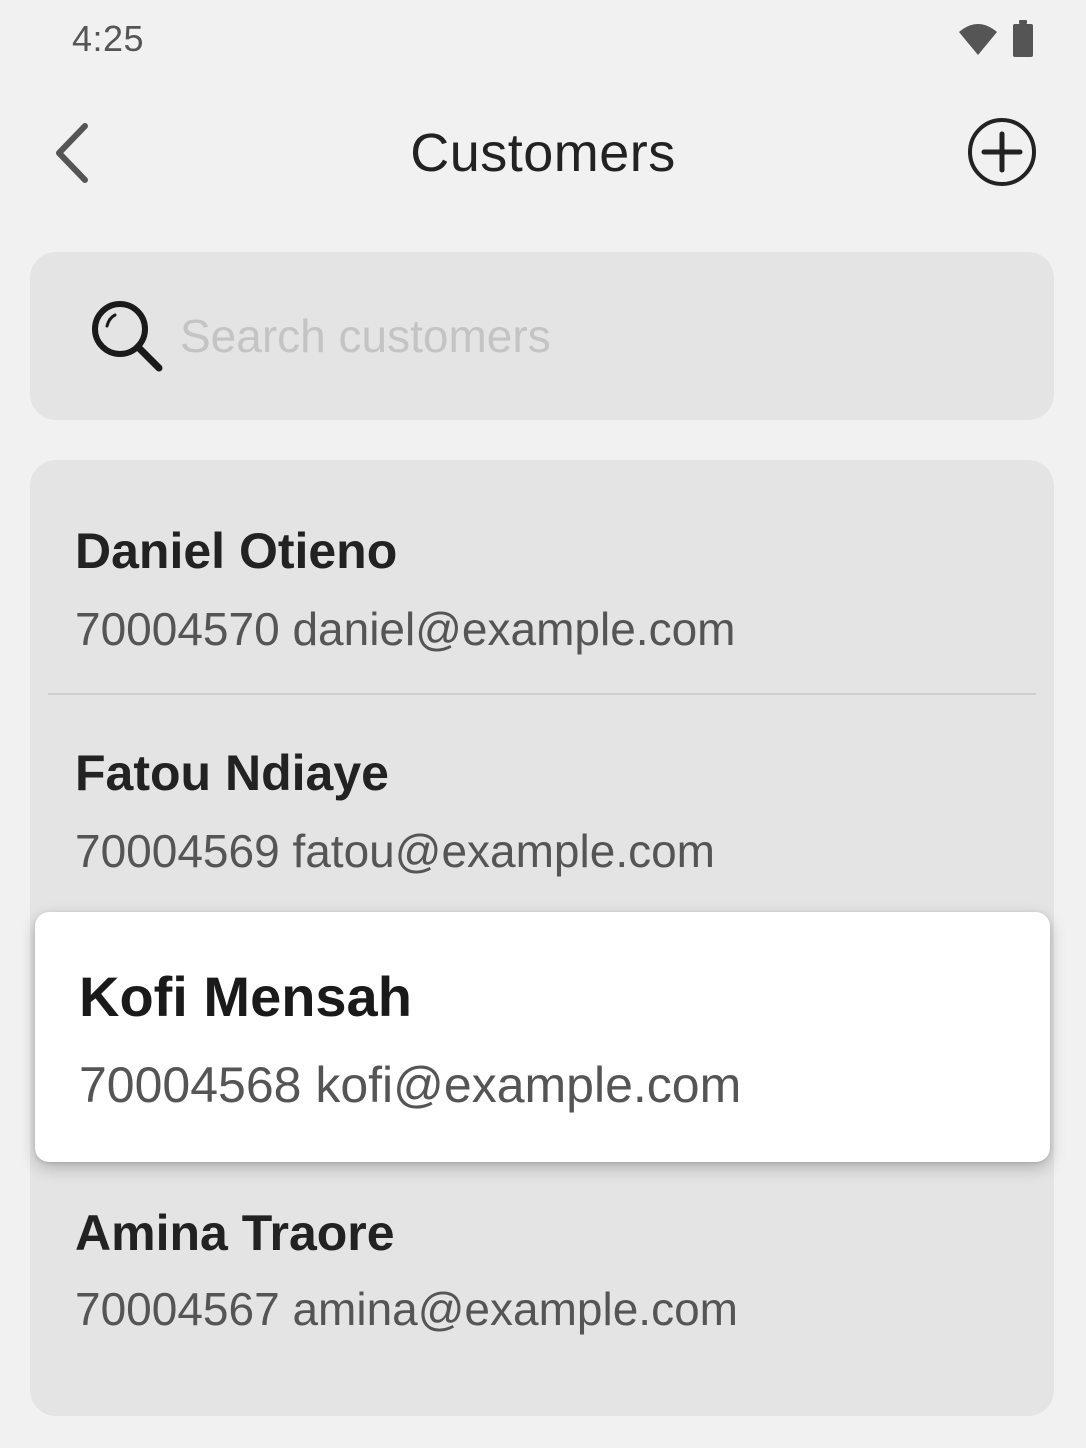  I want to click on battery-icon, so click(1023, 41).